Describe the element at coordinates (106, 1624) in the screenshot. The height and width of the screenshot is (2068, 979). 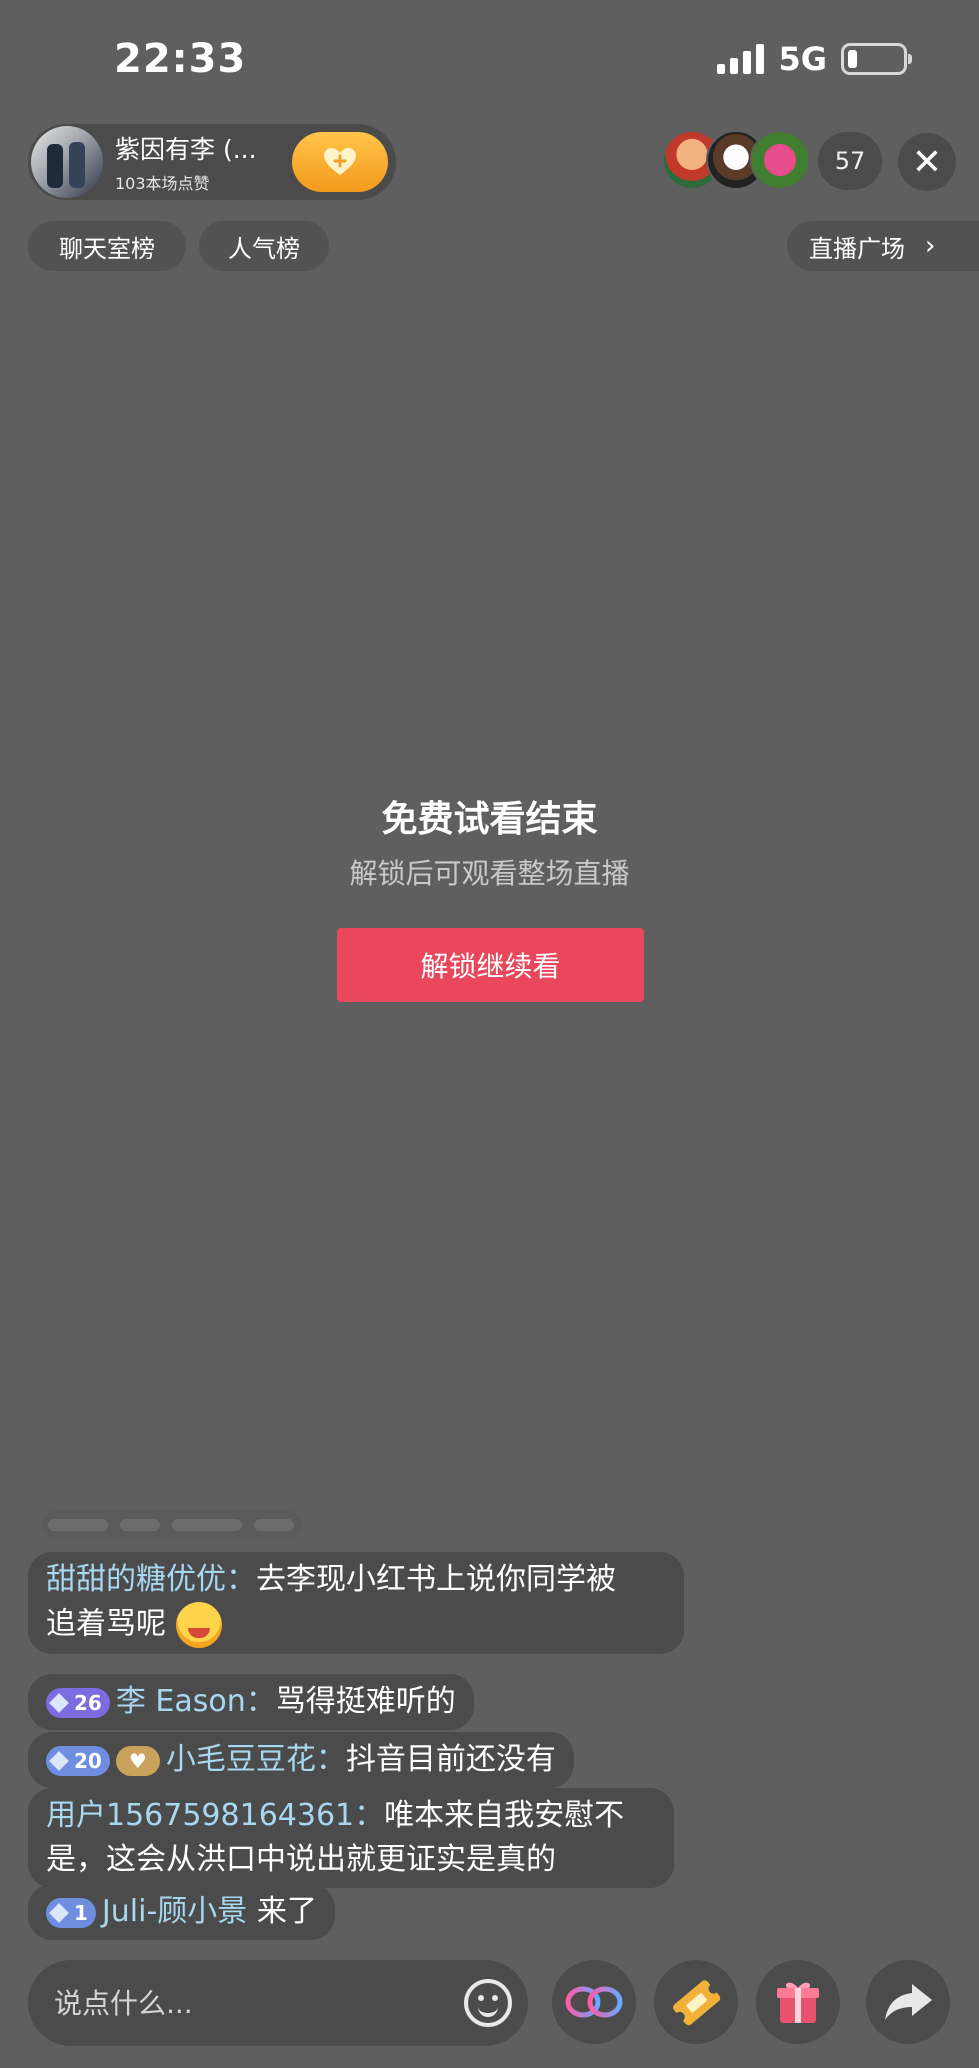
I see `chat-text: 追着骂呢` at that location.